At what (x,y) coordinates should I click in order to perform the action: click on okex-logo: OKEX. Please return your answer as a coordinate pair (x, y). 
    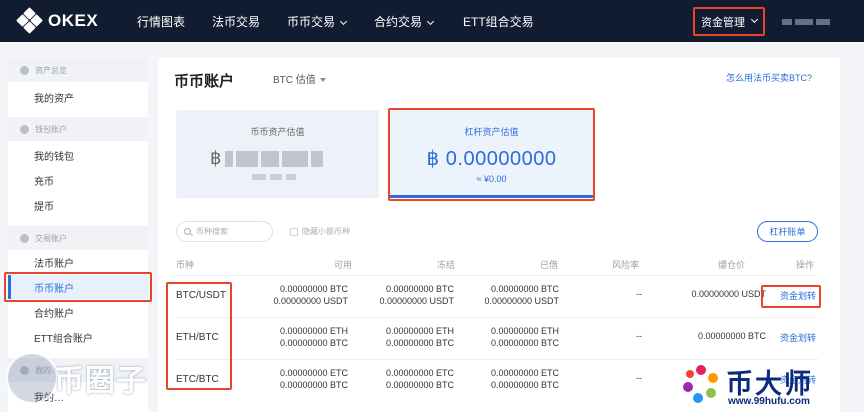
    Looking at the image, I should click on (57, 20).